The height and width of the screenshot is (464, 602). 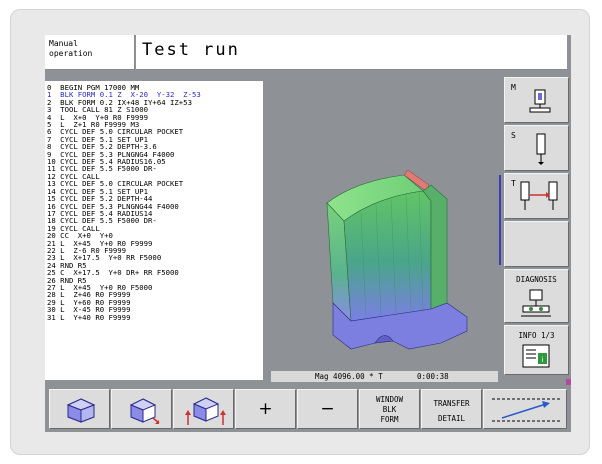 What do you see at coordinates (536, 244) in the screenshot?
I see `empty-softkey` at bounding box center [536, 244].